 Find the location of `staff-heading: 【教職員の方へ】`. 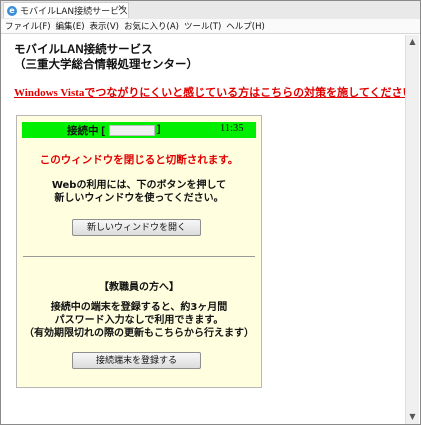

staff-heading: 【教職員の方へ】 is located at coordinates (139, 287).